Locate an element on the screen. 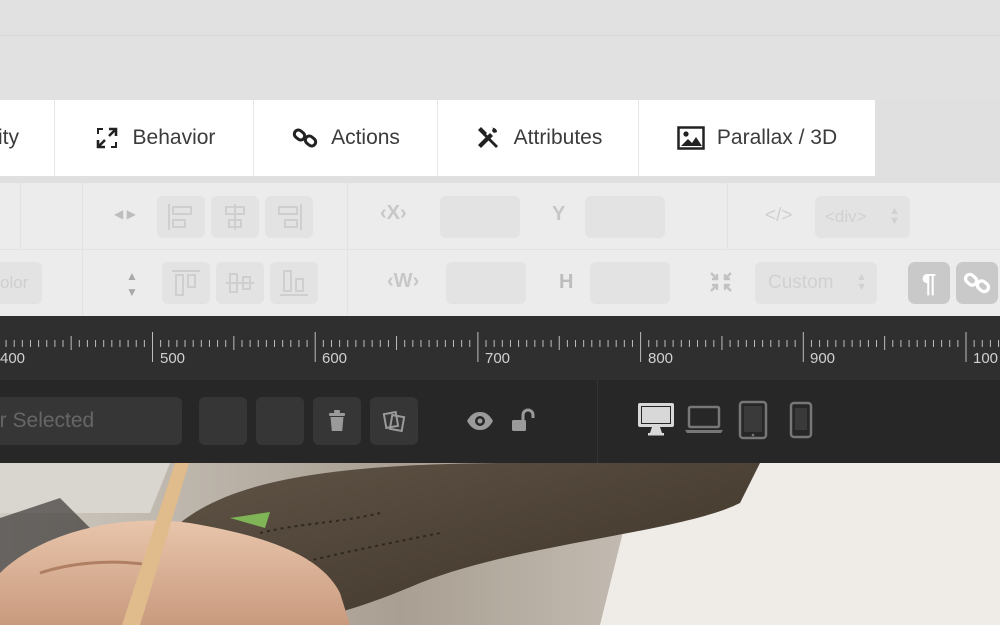 The width and height of the screenshot is (1000, 625). w-label: ‹W› is located at coordinates (403, 281).